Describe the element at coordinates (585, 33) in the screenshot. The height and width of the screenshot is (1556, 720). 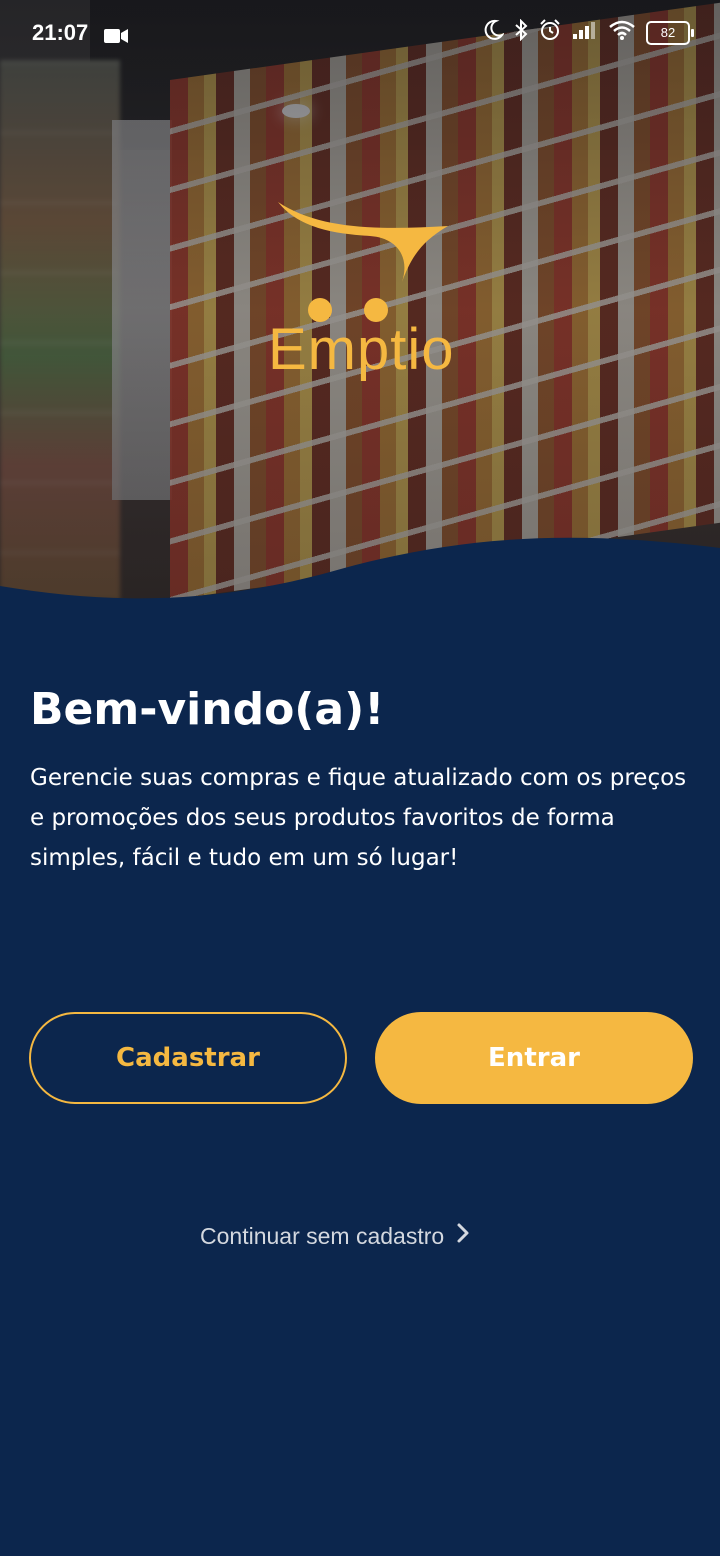
I see `signal-icon` at that location.